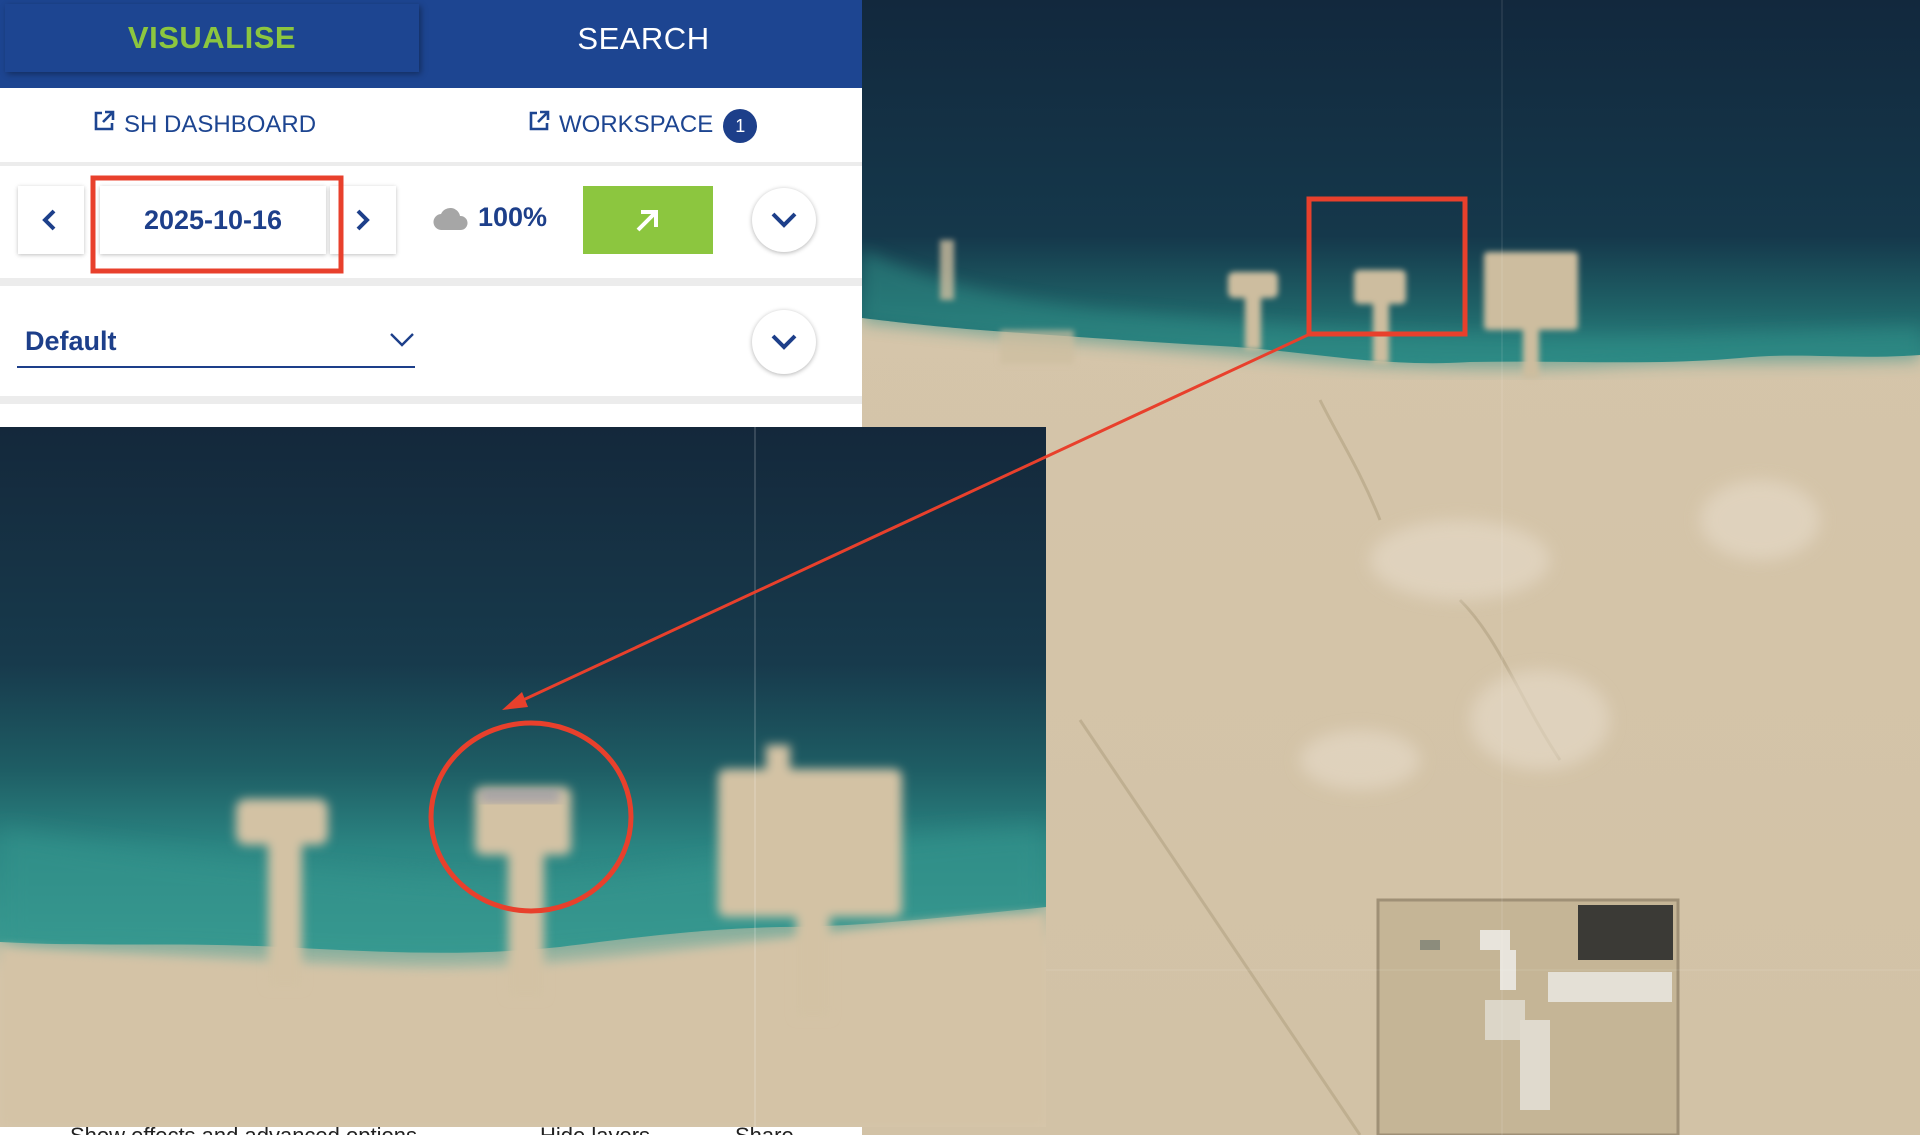  I want to click on expand-layer-options-button, so click(784, 342).